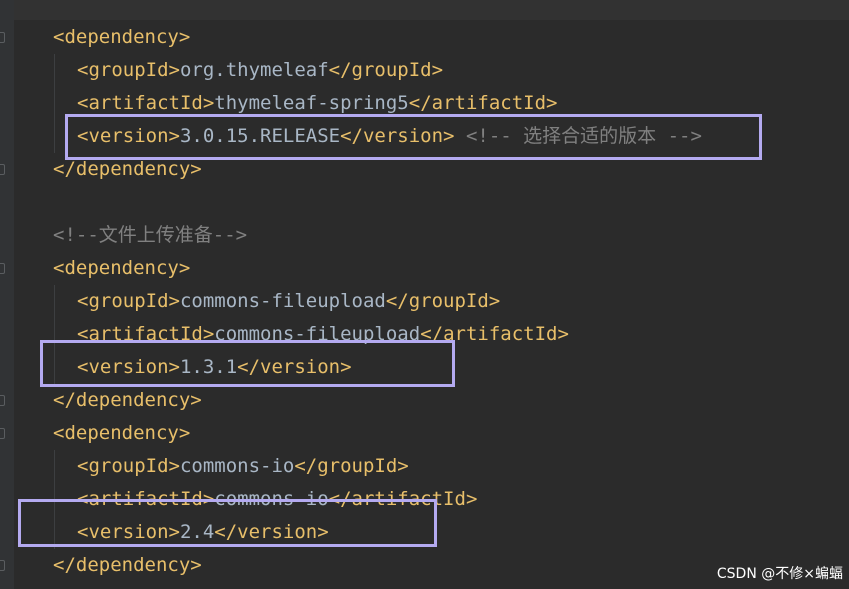  Describe the element at coordinates (7, 294) in the screenshot. I see `editor-gutter` at that location.